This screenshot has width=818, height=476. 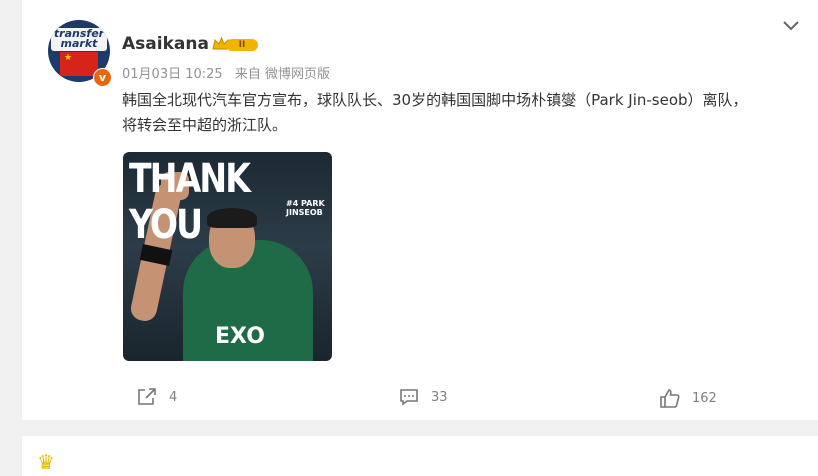 I want to click on china-flag, so click(x=79, y=64).